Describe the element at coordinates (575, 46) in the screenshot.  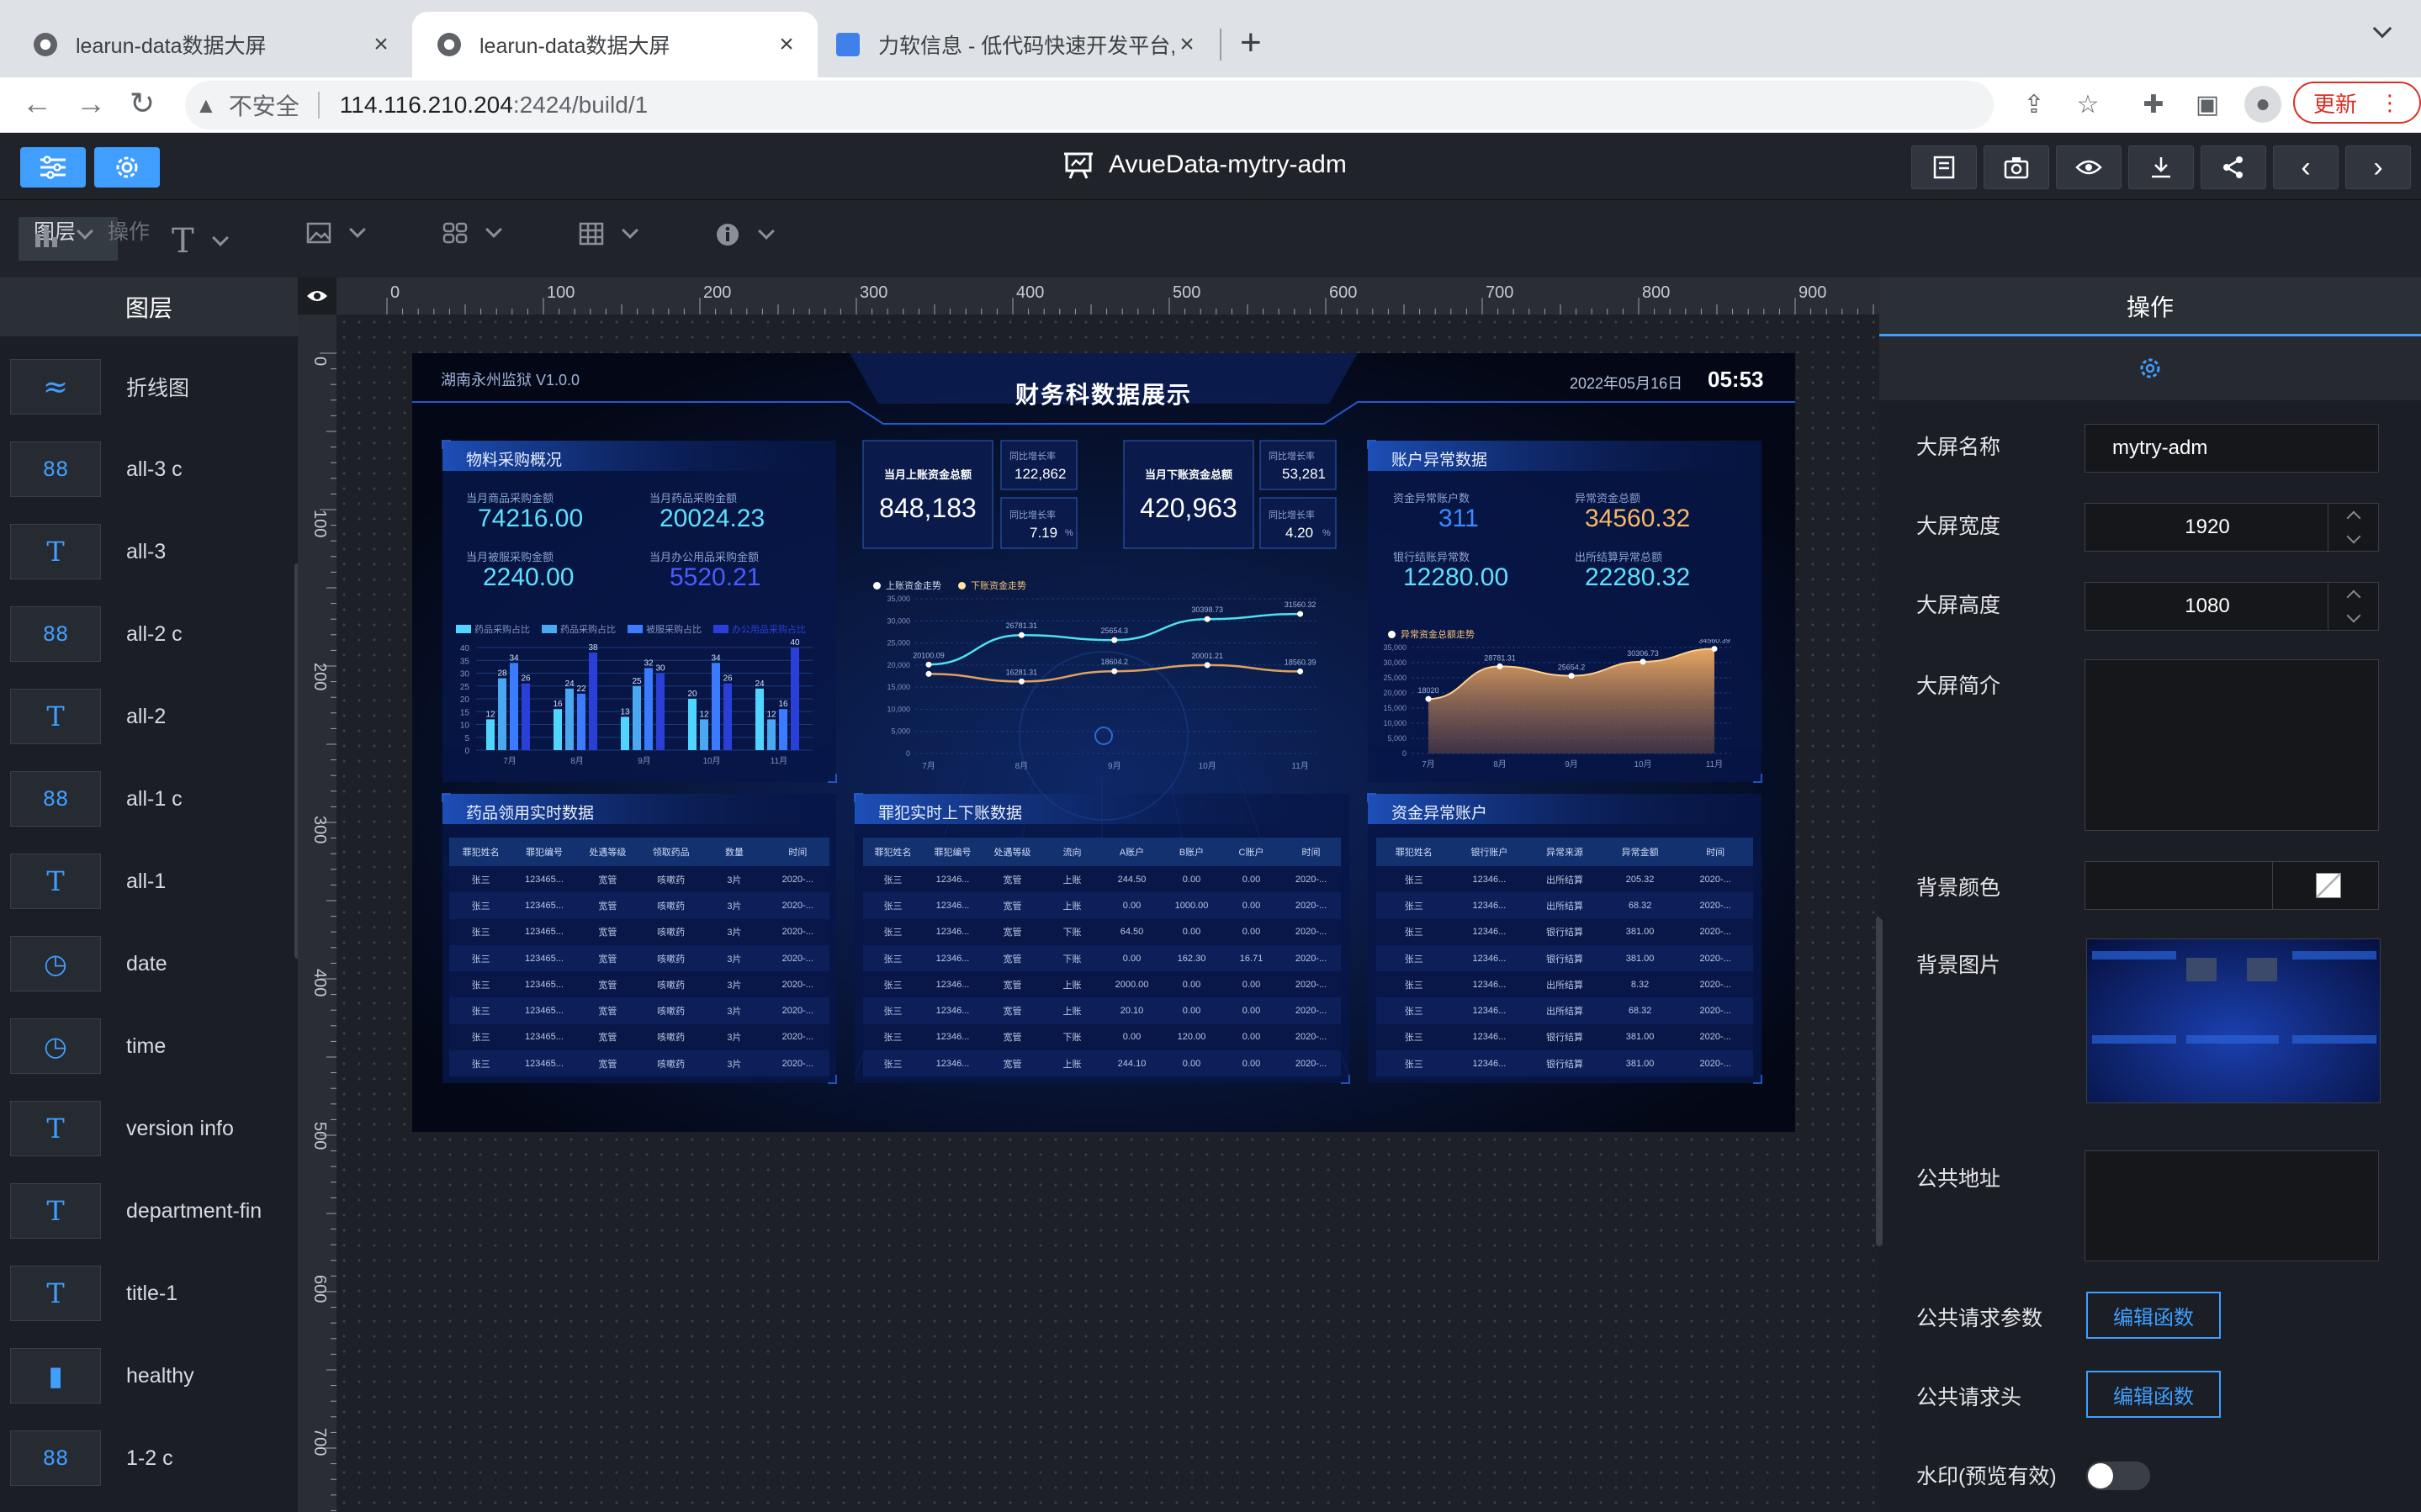
I see `tab-title: learun-data数据大屏` at that location.